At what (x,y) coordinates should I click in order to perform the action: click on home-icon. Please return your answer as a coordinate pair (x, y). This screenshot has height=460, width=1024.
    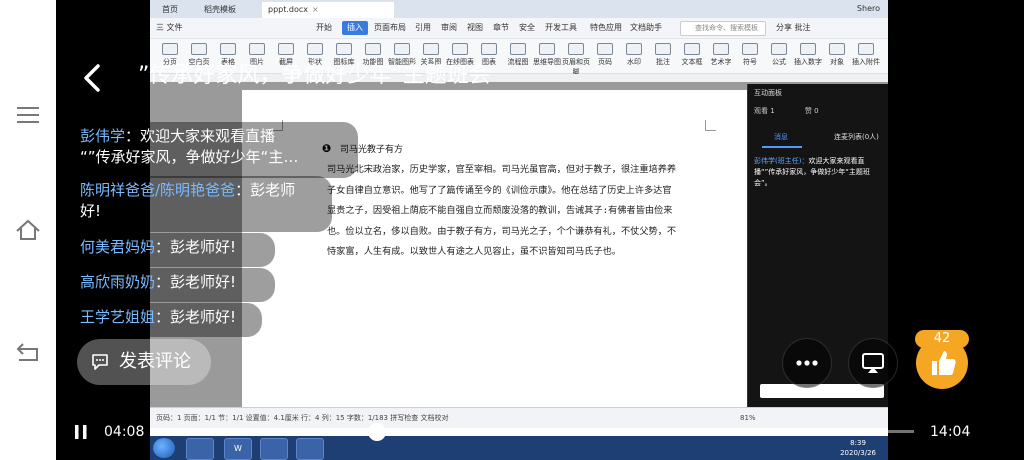
    Looking at the image, I should click on (28, 230).